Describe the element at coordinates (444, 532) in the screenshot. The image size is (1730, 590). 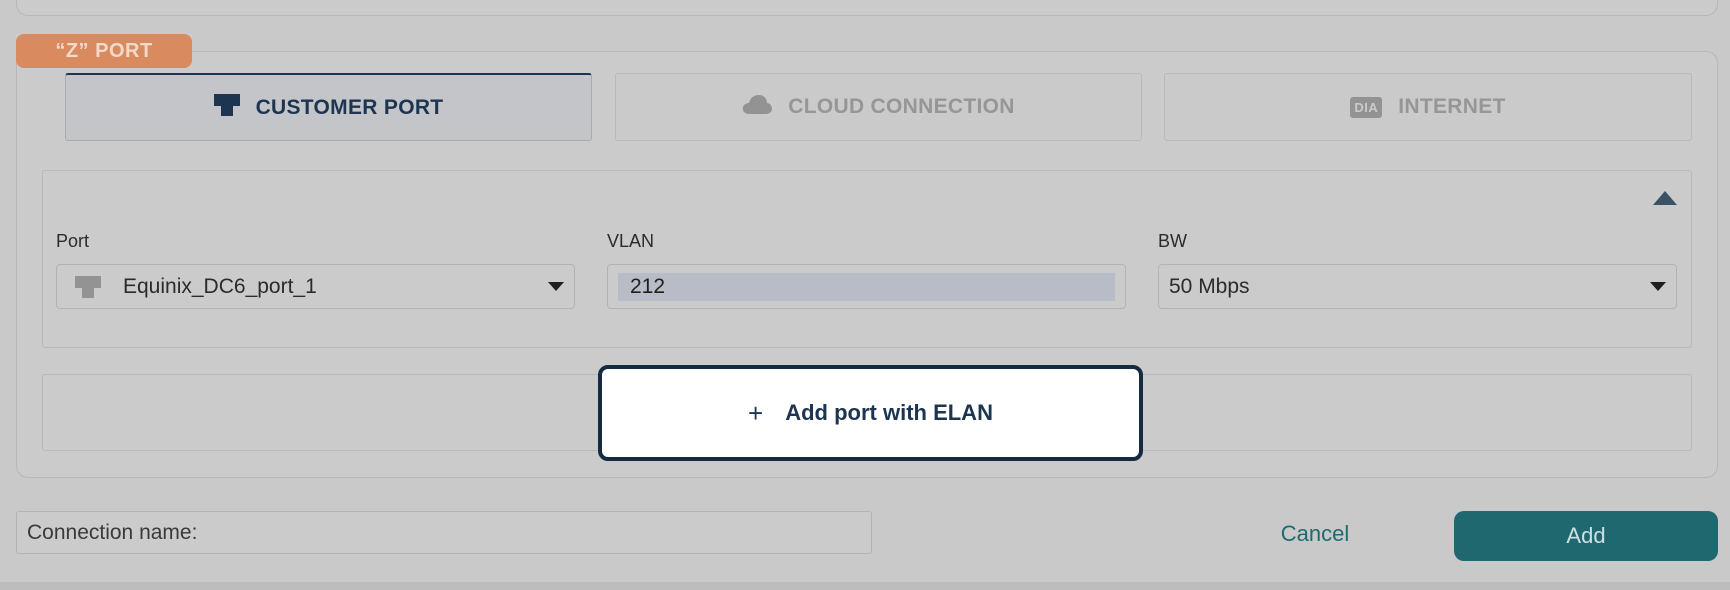
I see `connection-name-field: Connection name:` at that location.